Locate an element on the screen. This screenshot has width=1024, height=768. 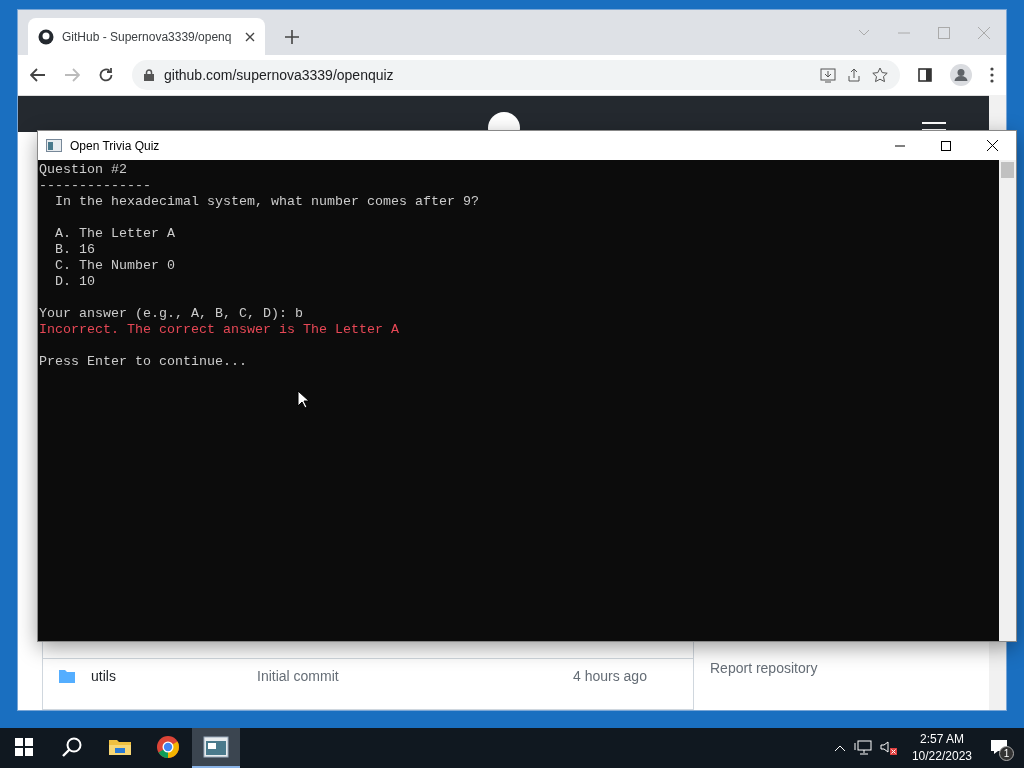
file-name: utils is located at coordinates (166, 676).